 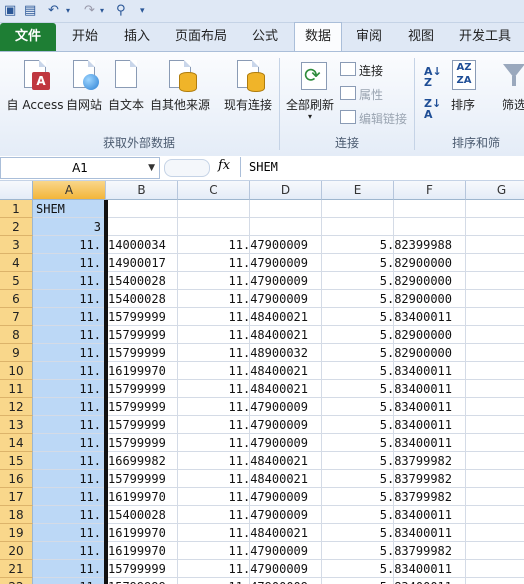 I want to click on cell-e, so click(x=388, y=227).